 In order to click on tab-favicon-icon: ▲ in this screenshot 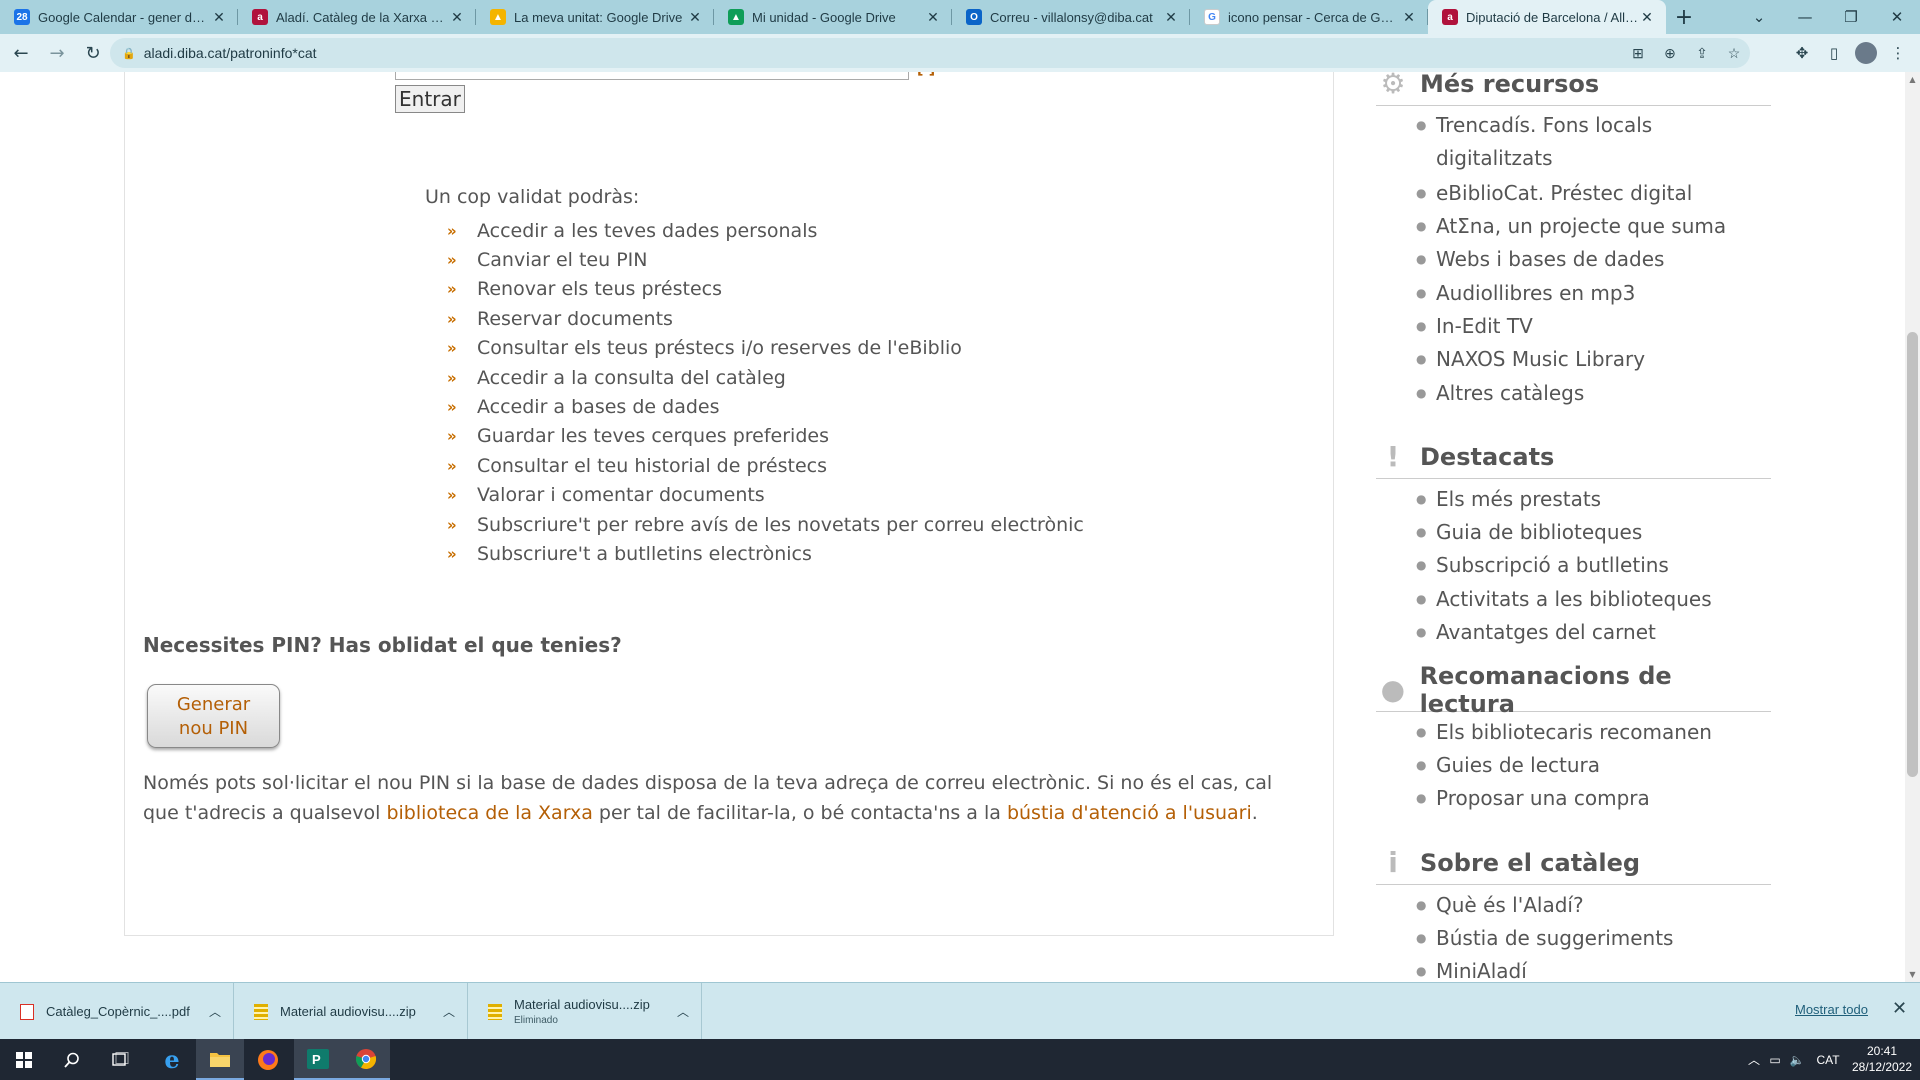, I will do `click(736, 17)`.